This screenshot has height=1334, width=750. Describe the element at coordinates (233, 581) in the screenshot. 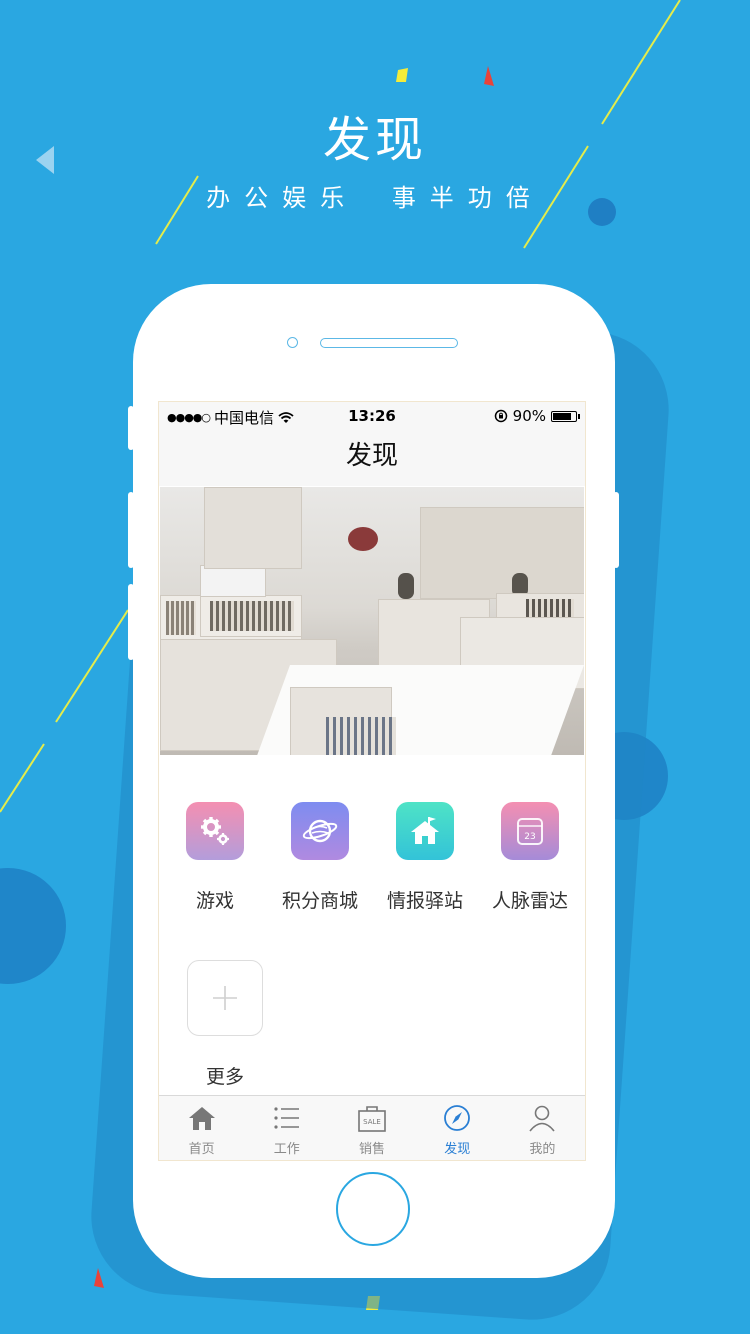

I see `banner-monitor` at that location.